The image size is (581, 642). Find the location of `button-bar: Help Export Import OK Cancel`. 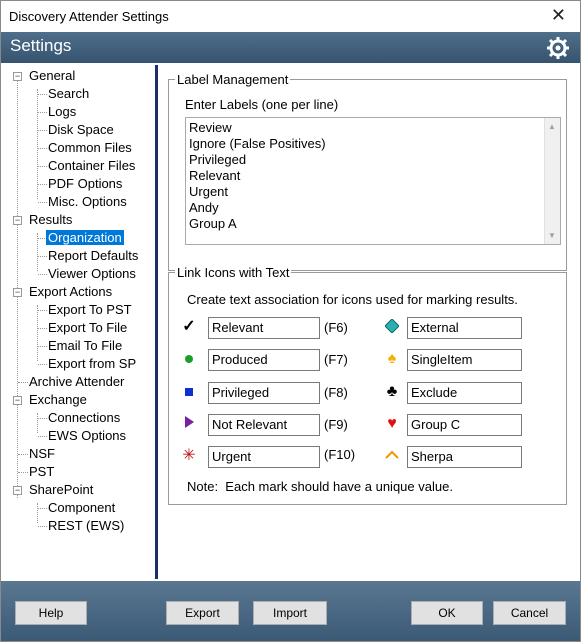

button-bar: Help Export Import OK Cancel is located at coordinates (290, 611).